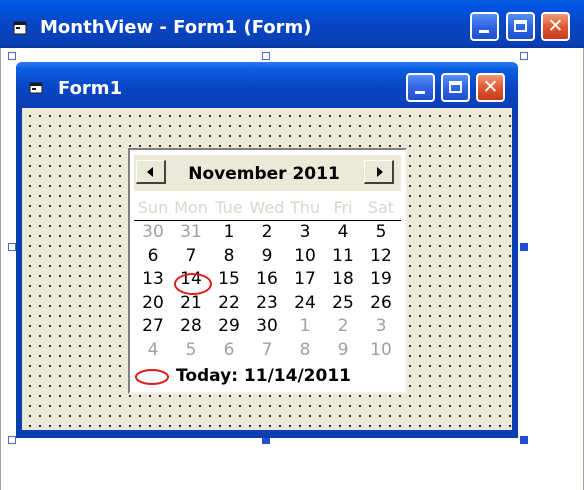 The height and width of the screenshot is (490, 584). What do you see at coordinates (12, 247) in the screenshot?
I see `resize-handle-left` at bounding box center [12, 247].